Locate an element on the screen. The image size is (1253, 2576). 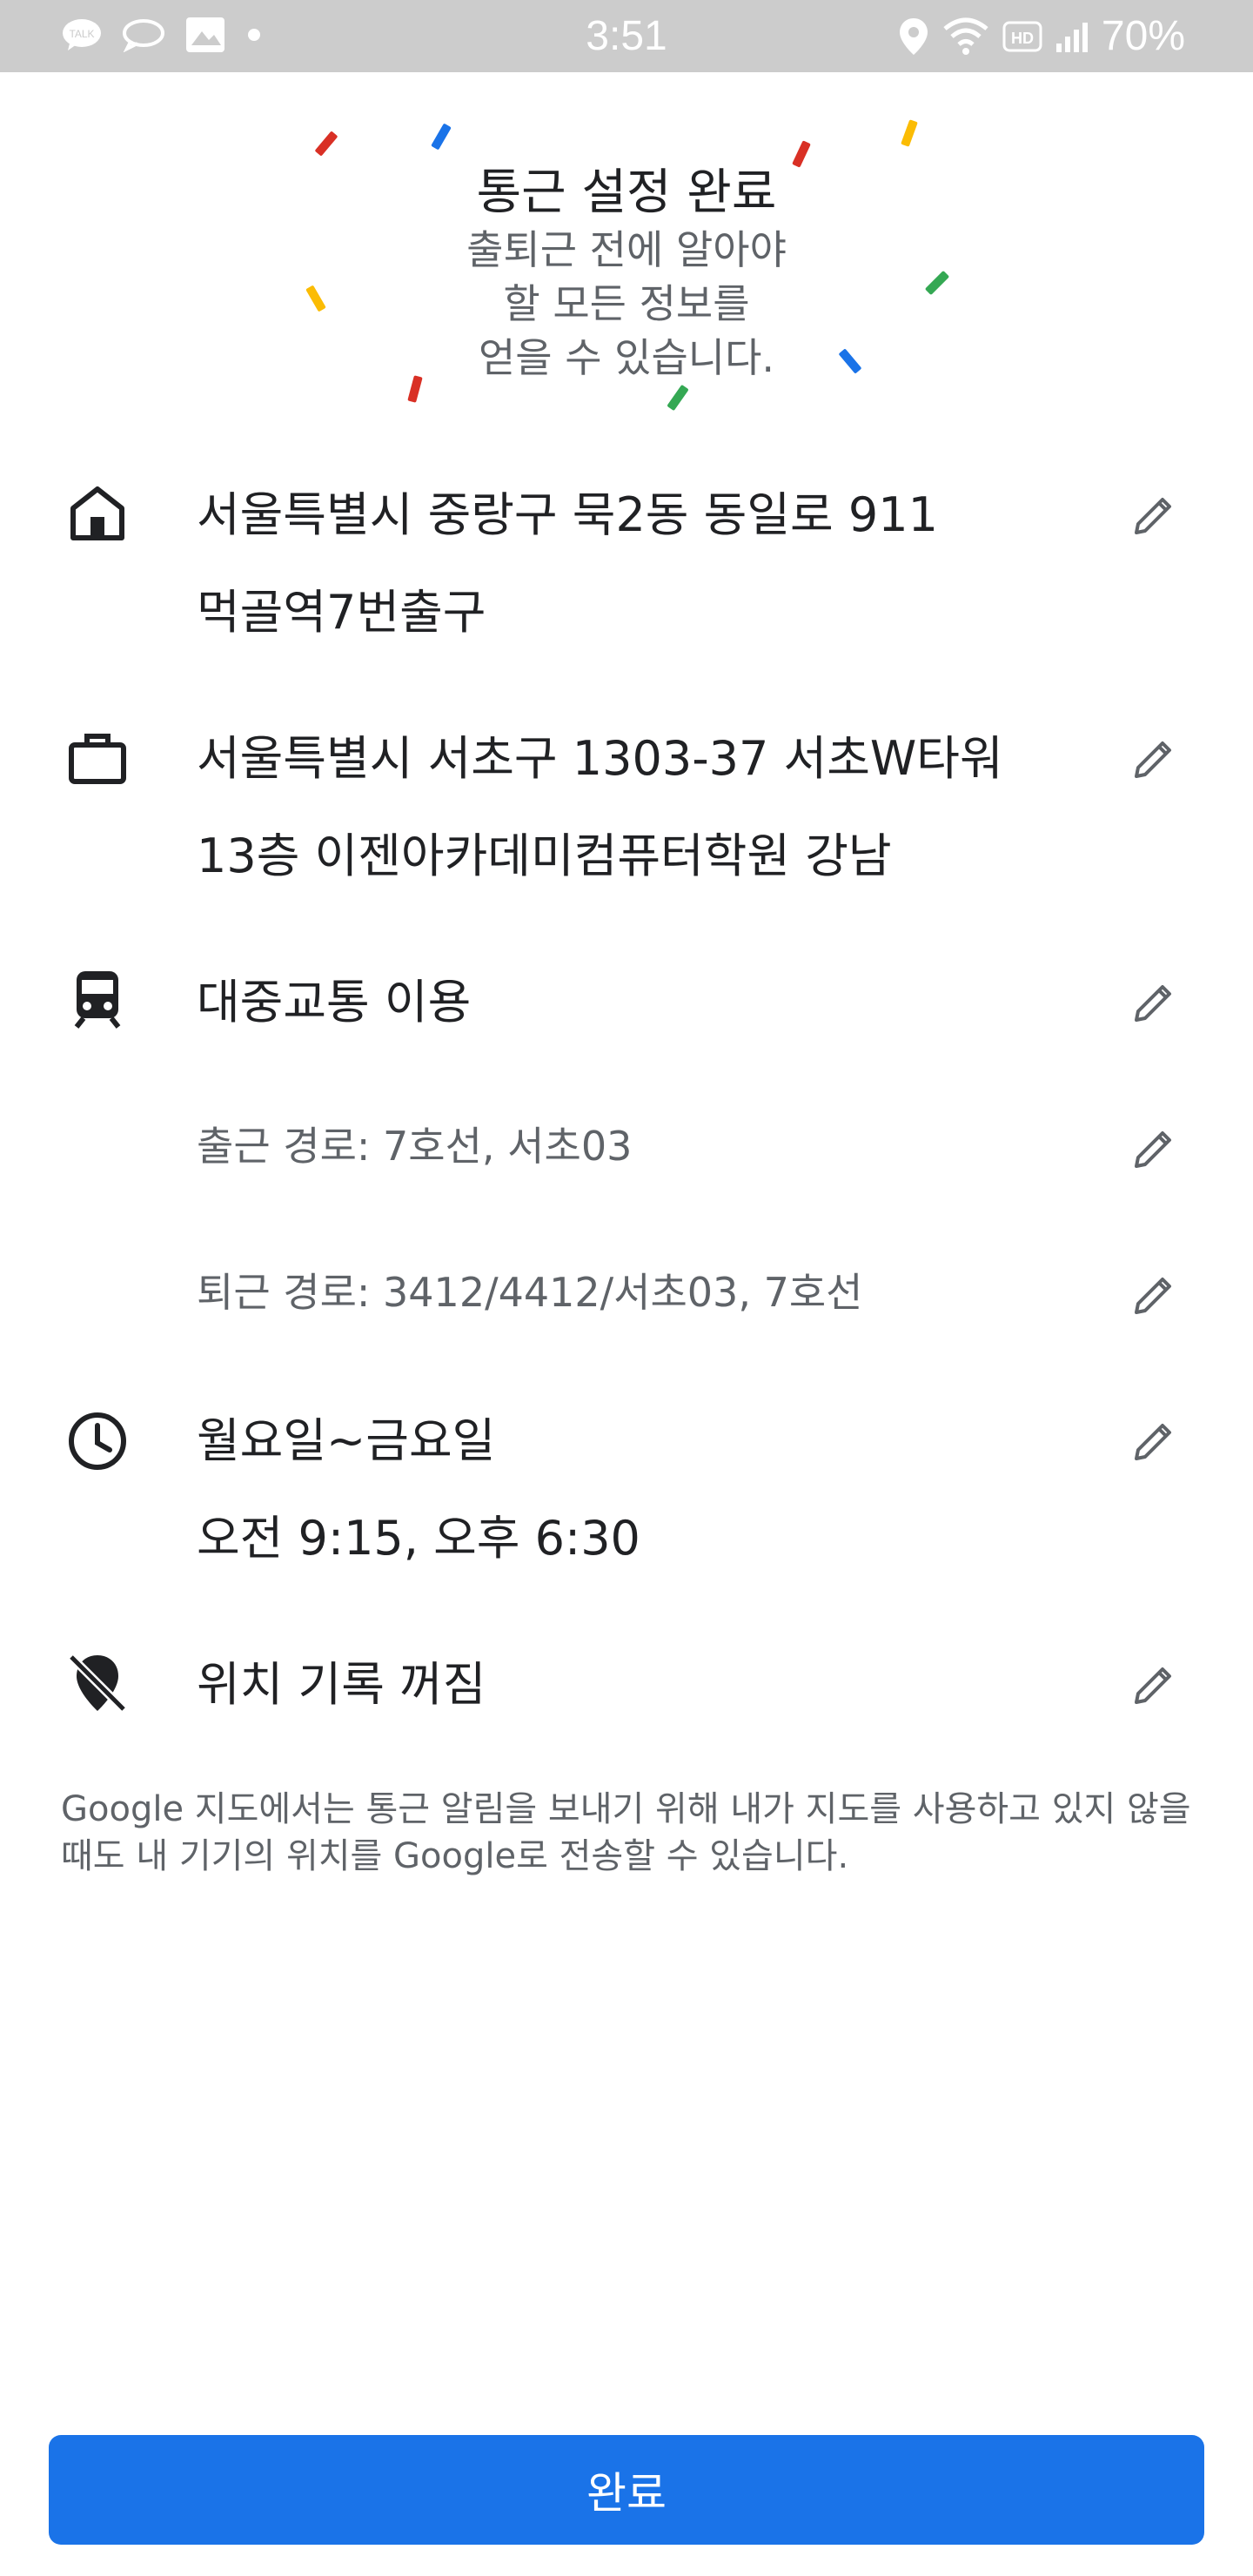
header: 통근 설정 완료 출퇴근 전에 알아야 할 모든 정보를 얻을 수 있습니다. is located at coordinates (626, 269).